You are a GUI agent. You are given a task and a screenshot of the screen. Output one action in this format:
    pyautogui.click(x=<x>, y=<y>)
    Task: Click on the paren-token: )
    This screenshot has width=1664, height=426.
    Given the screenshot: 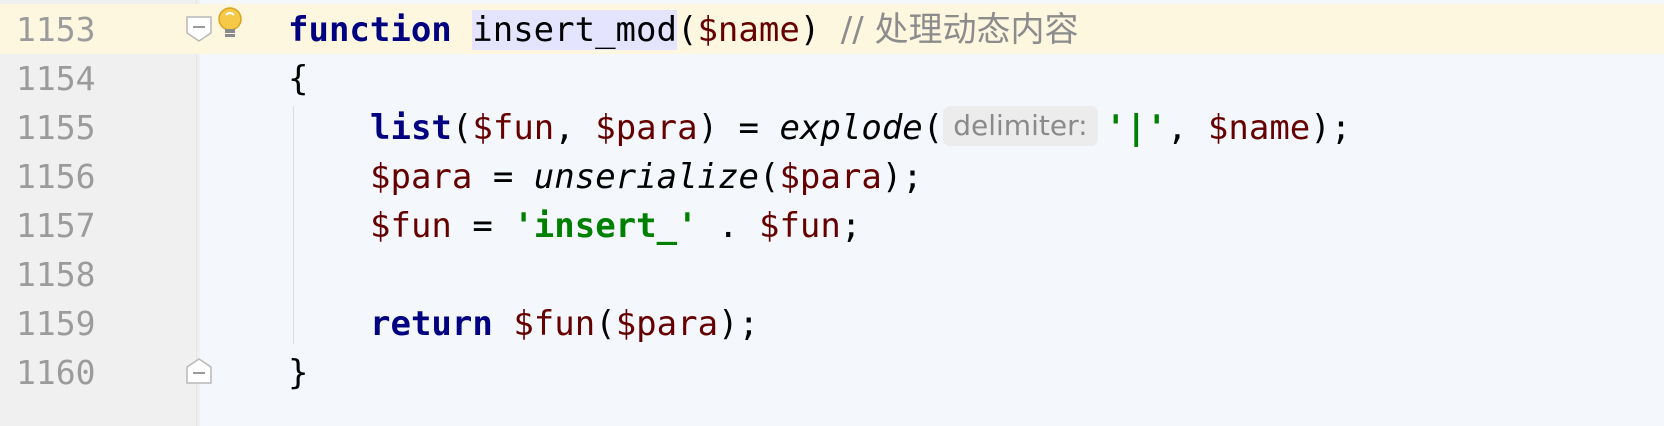 What is the action you would take?
    pyautogui.click(x=810, y=30)
    